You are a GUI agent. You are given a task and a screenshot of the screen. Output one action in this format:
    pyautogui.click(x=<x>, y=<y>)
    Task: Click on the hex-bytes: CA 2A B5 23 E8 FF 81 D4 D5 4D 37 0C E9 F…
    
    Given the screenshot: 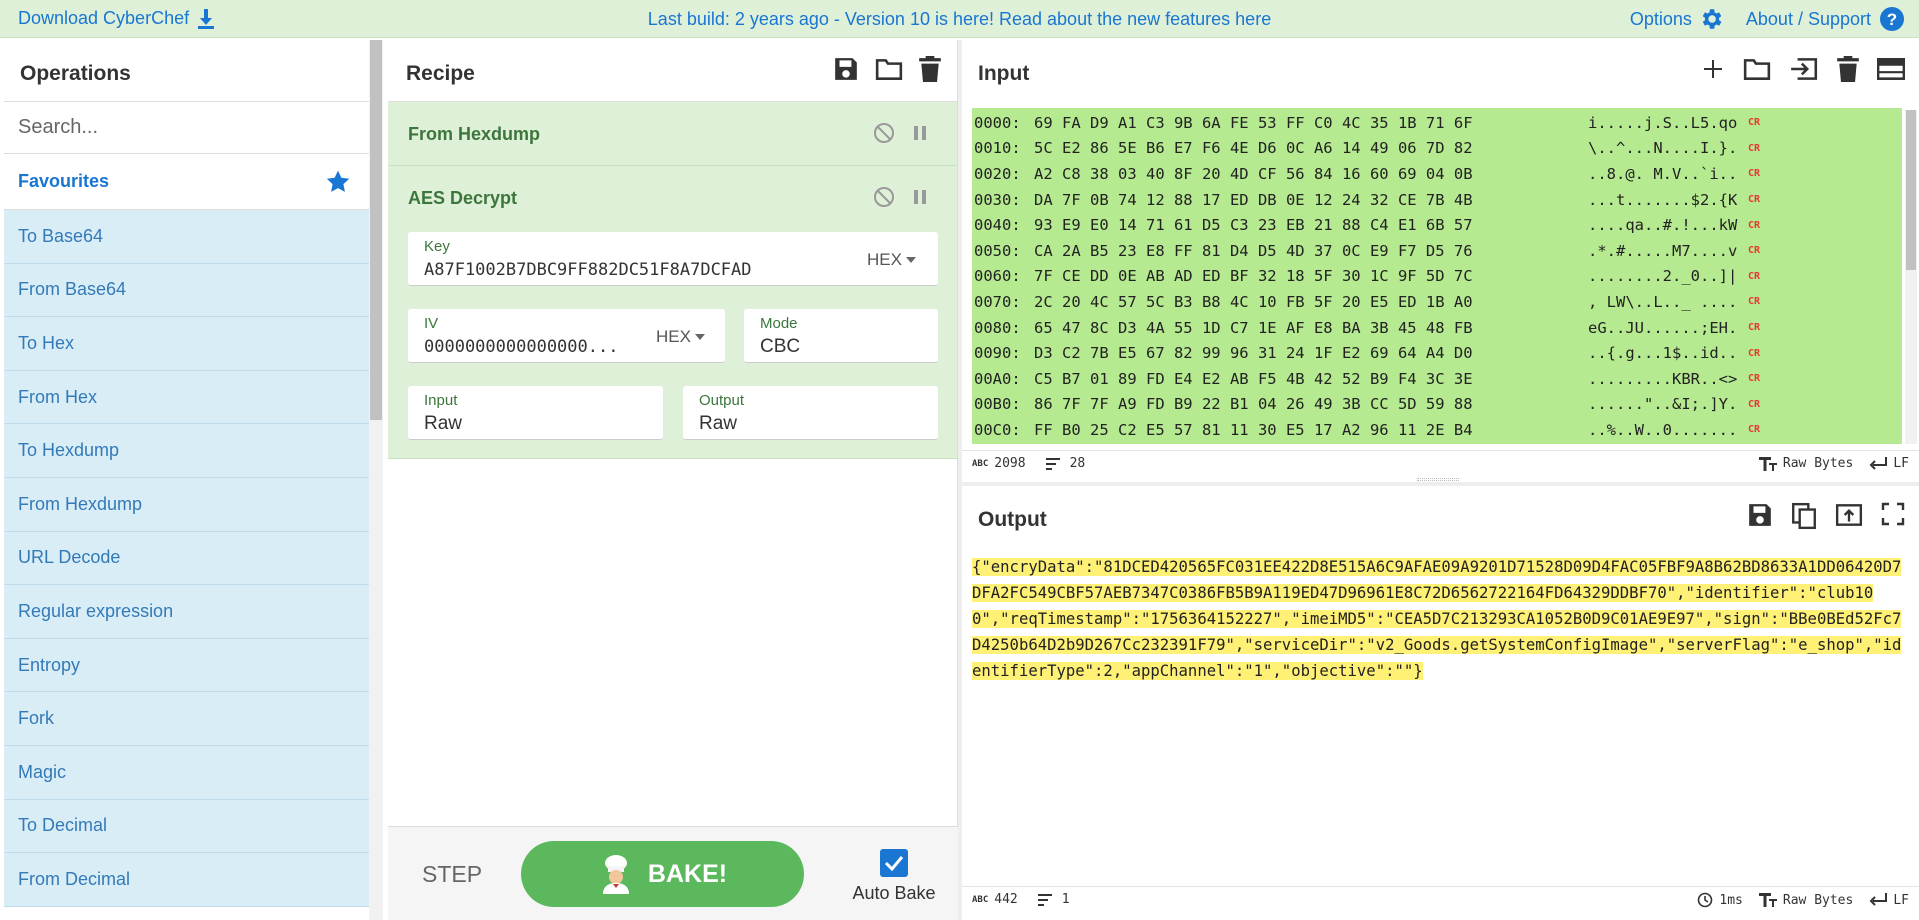 What is the action you would take?
    pyautogui.click(x=1253, y=250)
    